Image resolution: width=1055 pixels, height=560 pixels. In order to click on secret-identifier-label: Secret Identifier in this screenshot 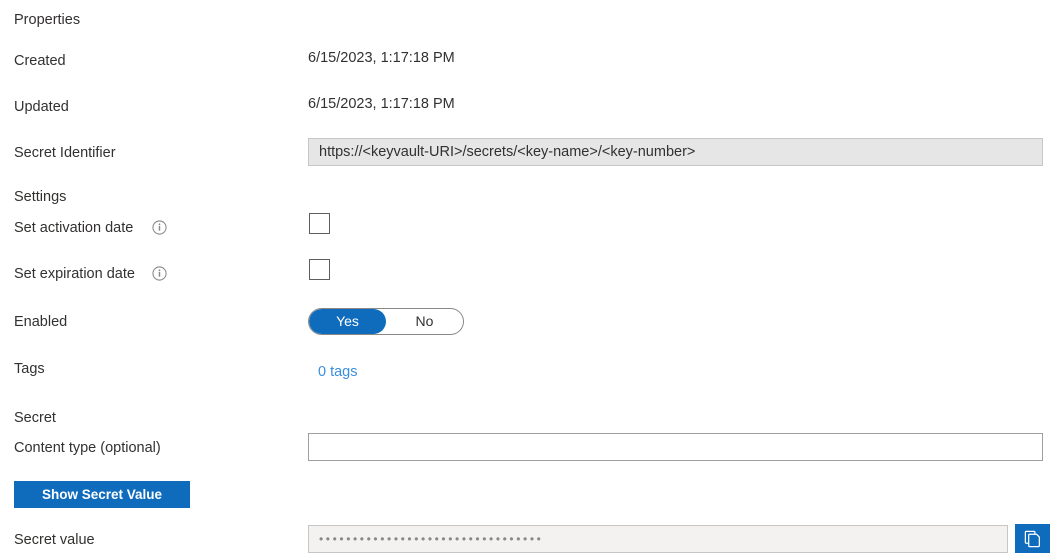, I will do `click(65, 153)`.